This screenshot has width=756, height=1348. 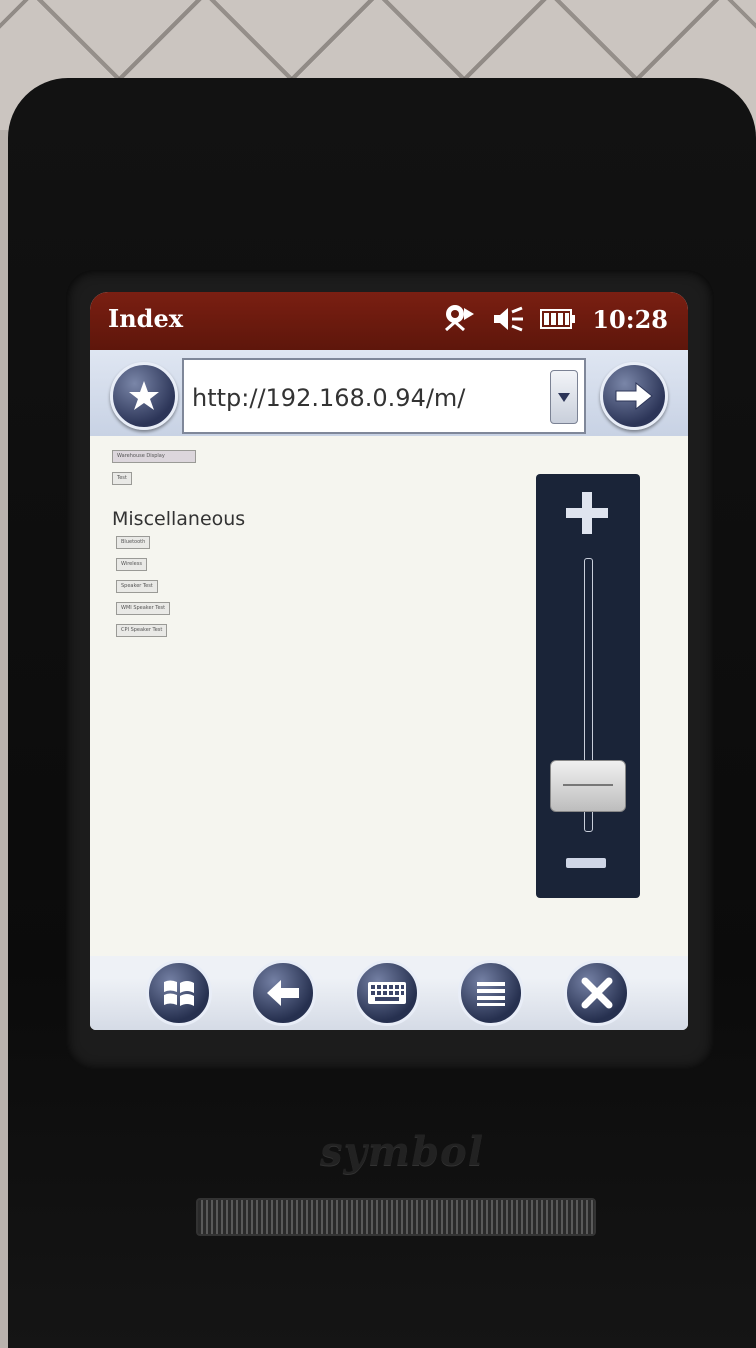 I want to click on speaker-muted-icon, so click(x=508, y=319).